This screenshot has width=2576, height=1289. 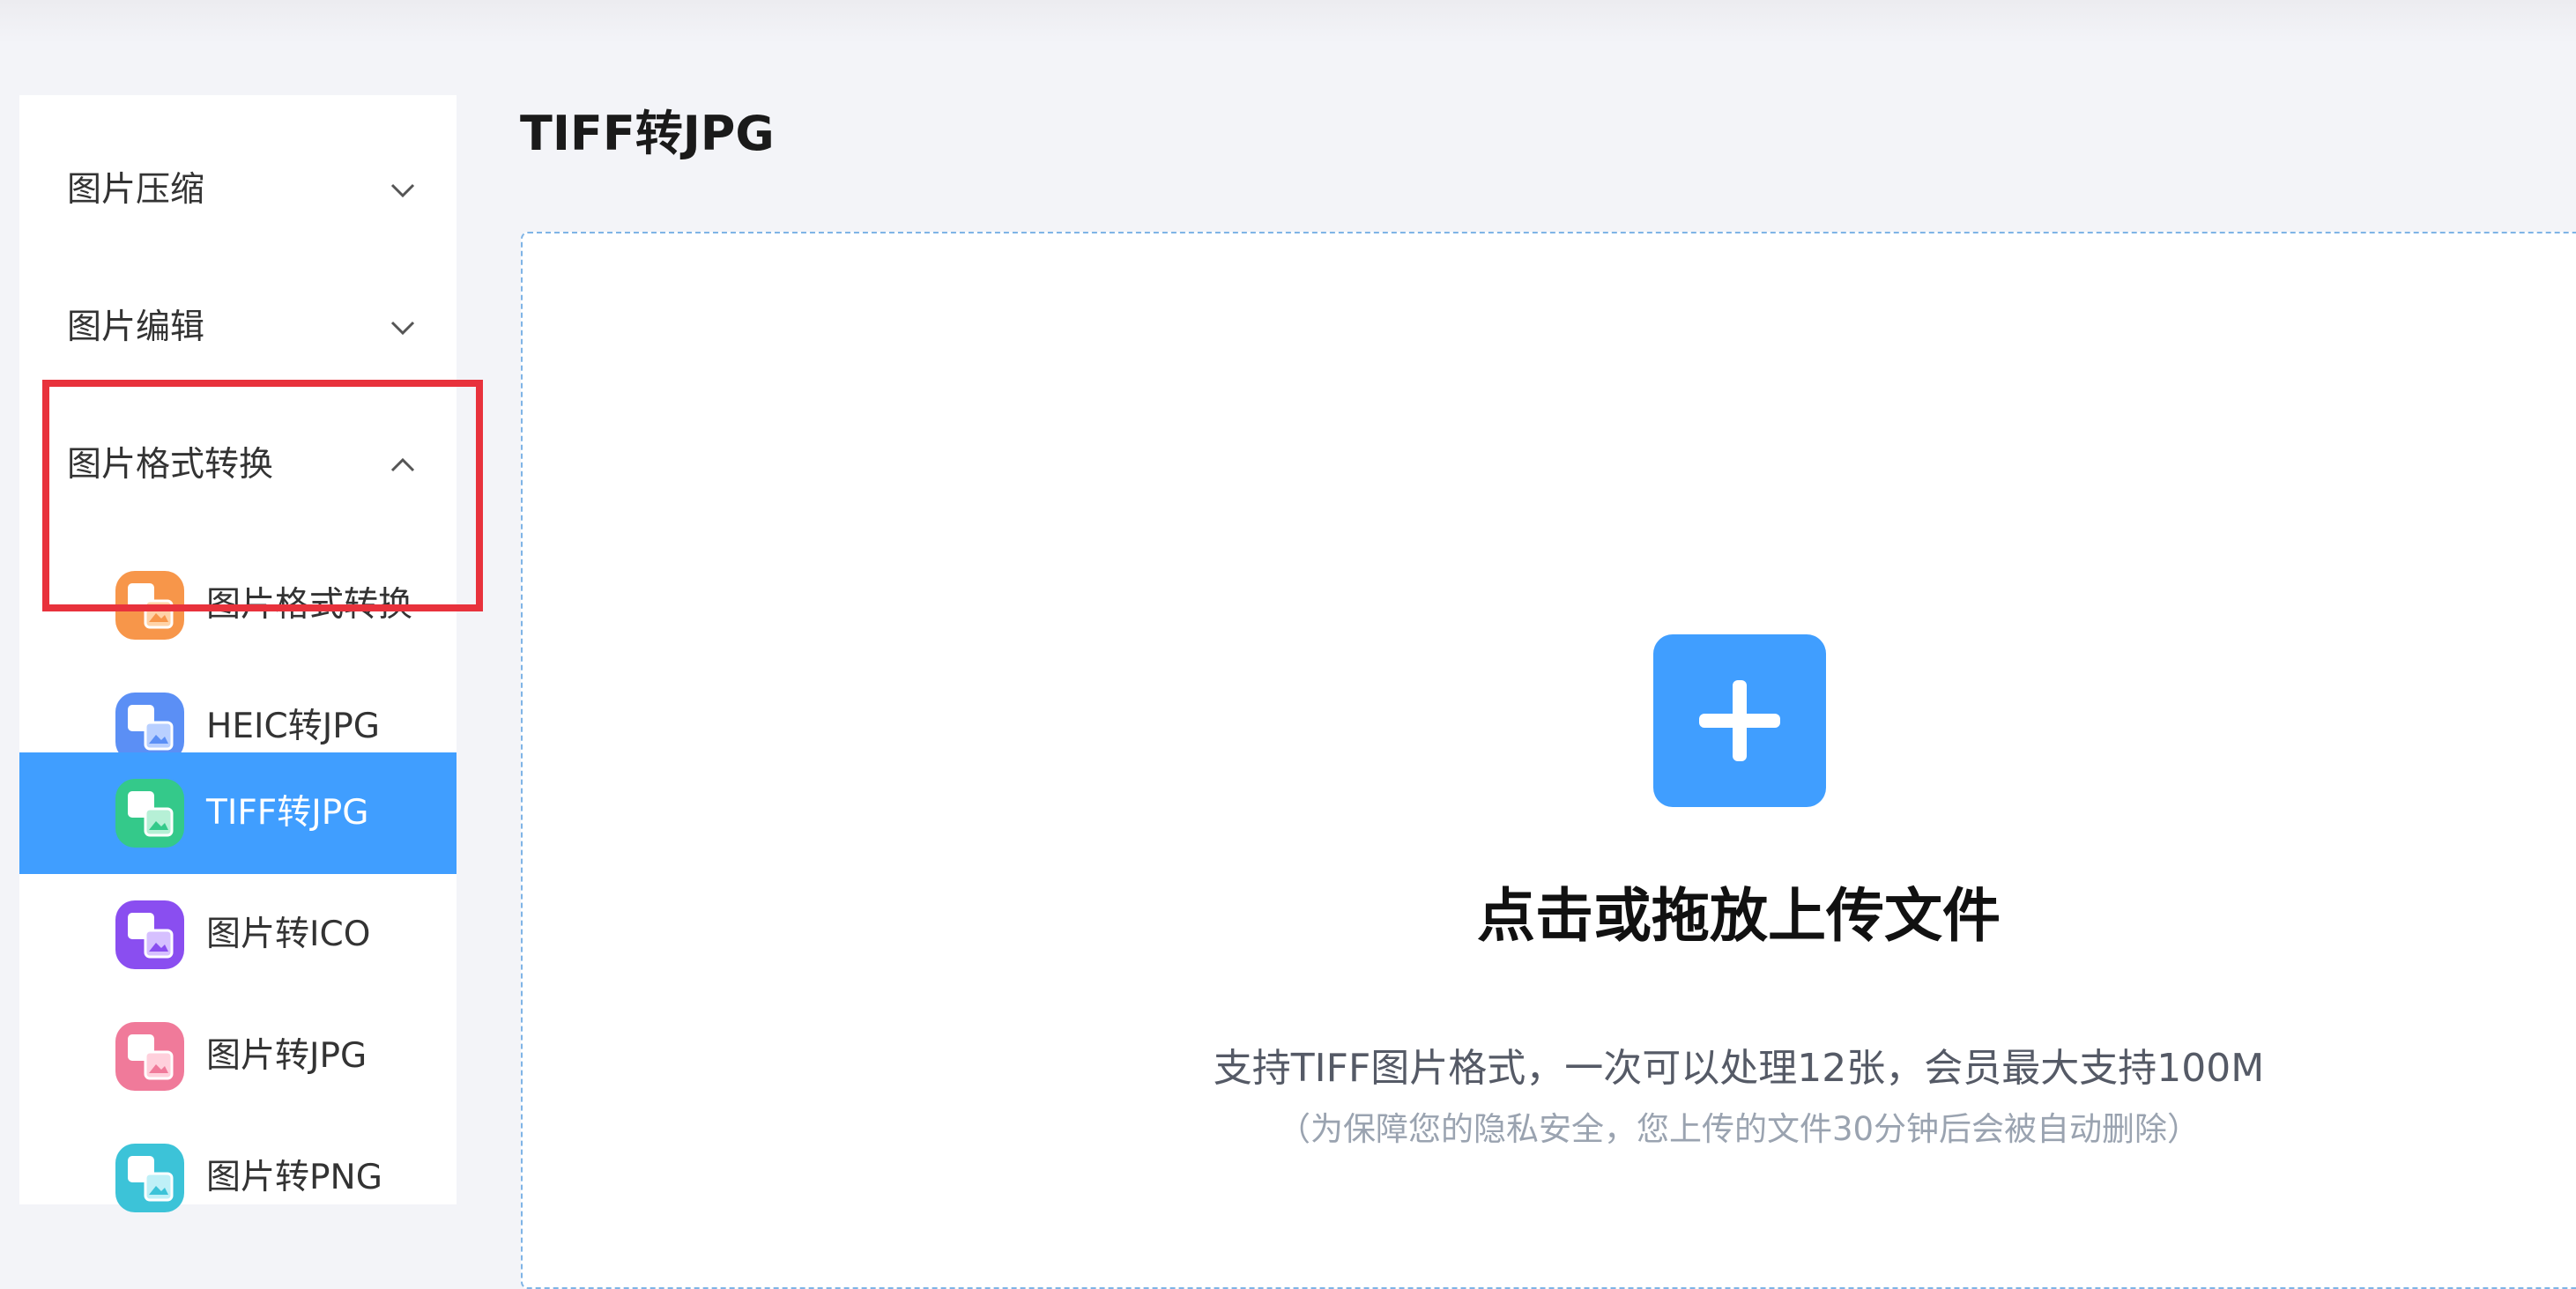 I want to click on sidebar-item-image-convert: 图片格式转换, so click(x=238, y=605).